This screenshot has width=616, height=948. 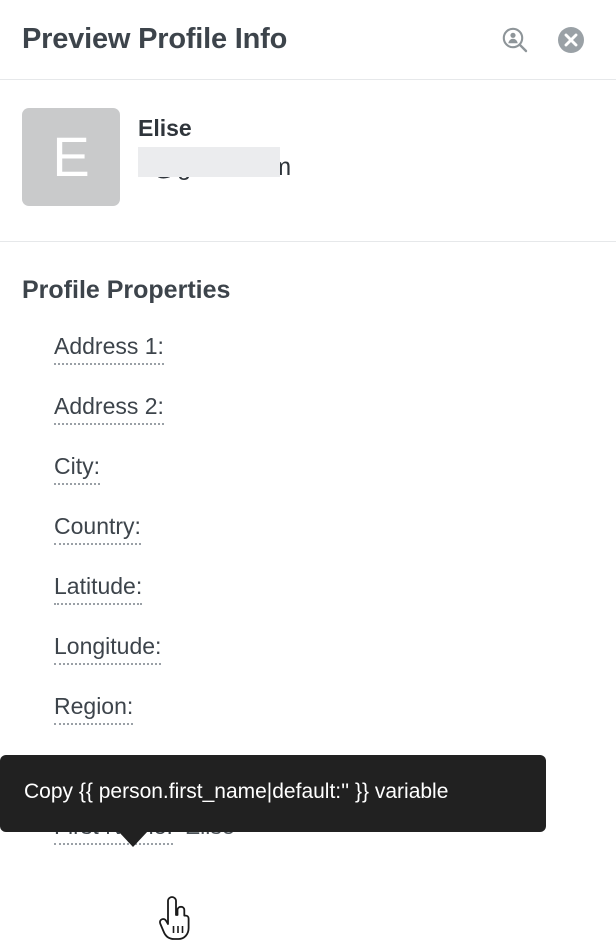 What do you see at coordinates (77, 469) in the screenshot?
I see `property-label-city: City:` at bounding box center [77, 469].